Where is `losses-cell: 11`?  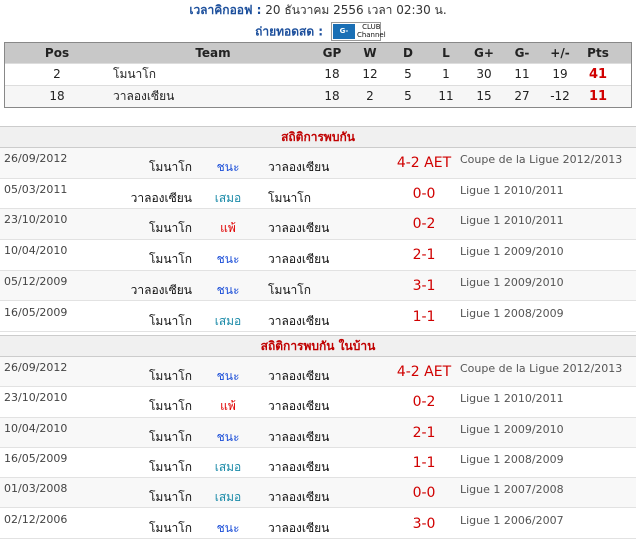
losses-cell: 11 is located at coordinates (446, 96).